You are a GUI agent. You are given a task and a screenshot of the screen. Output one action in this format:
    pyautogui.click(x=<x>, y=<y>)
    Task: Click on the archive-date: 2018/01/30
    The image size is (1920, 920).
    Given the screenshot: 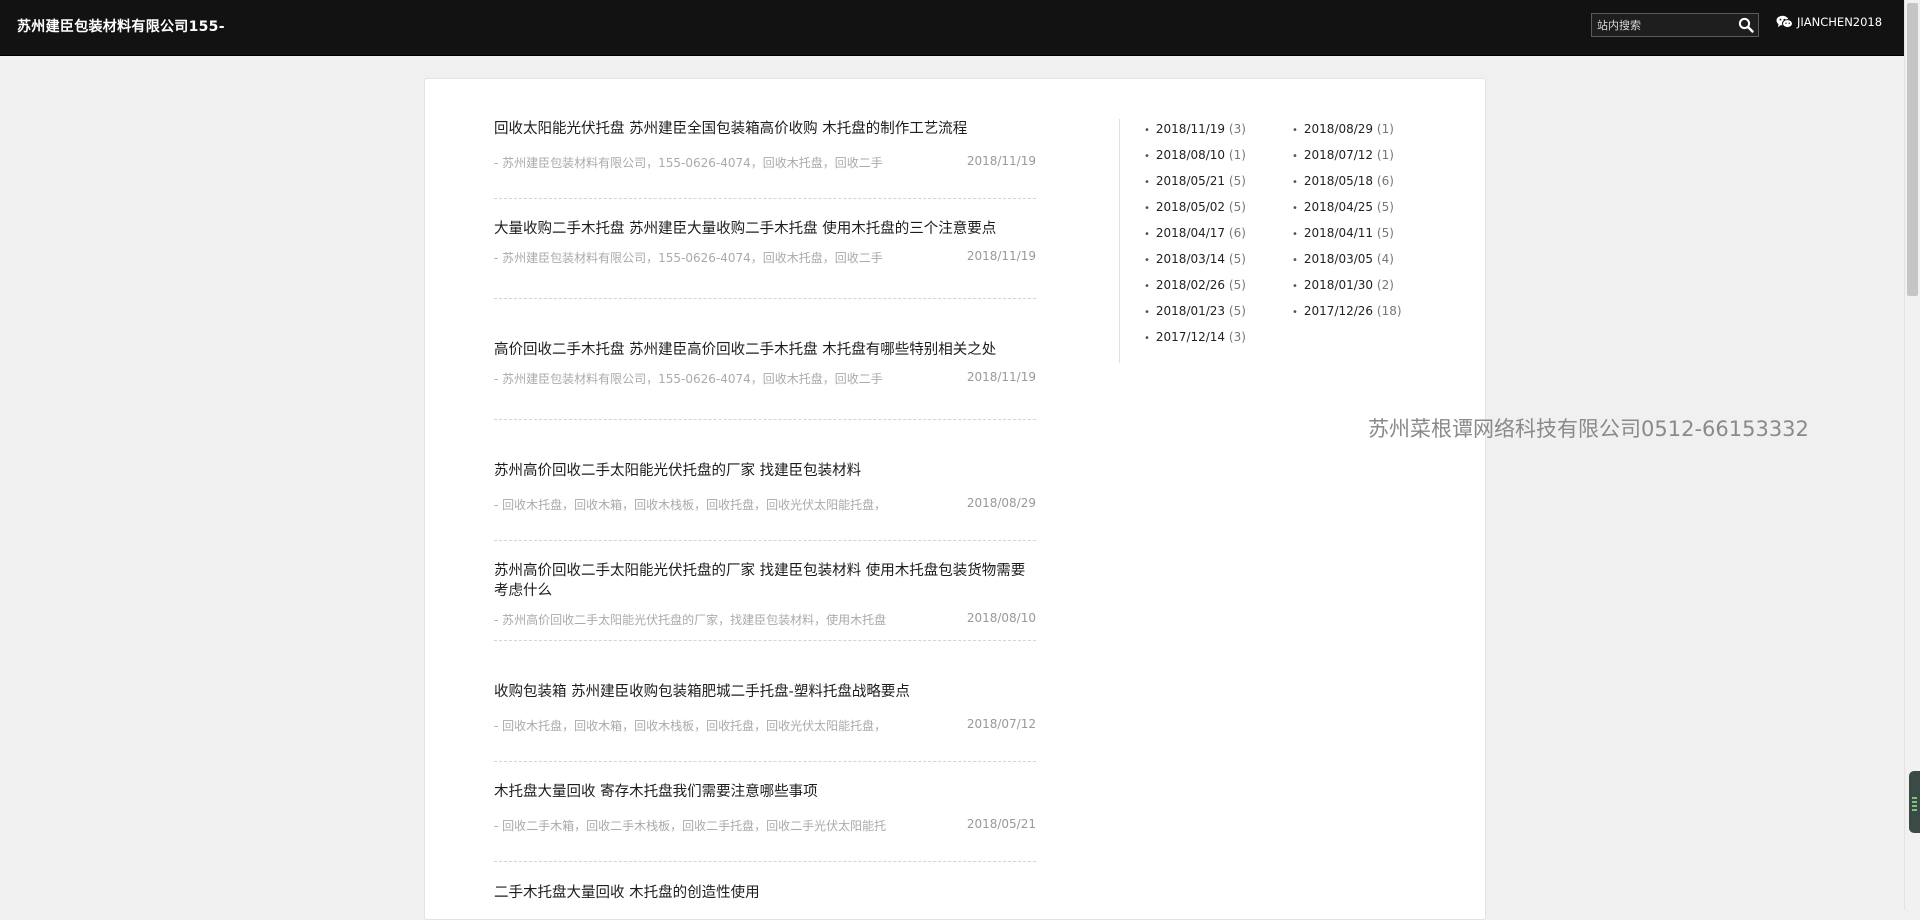 What is the action you would take?
    pyautogui.click(x=1338, y=285)
    